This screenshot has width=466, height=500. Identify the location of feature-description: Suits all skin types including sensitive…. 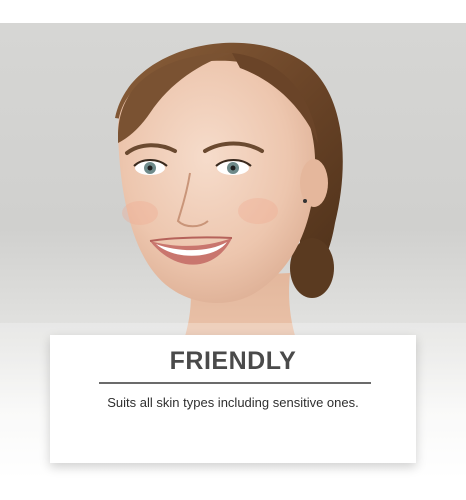
(233, 402).